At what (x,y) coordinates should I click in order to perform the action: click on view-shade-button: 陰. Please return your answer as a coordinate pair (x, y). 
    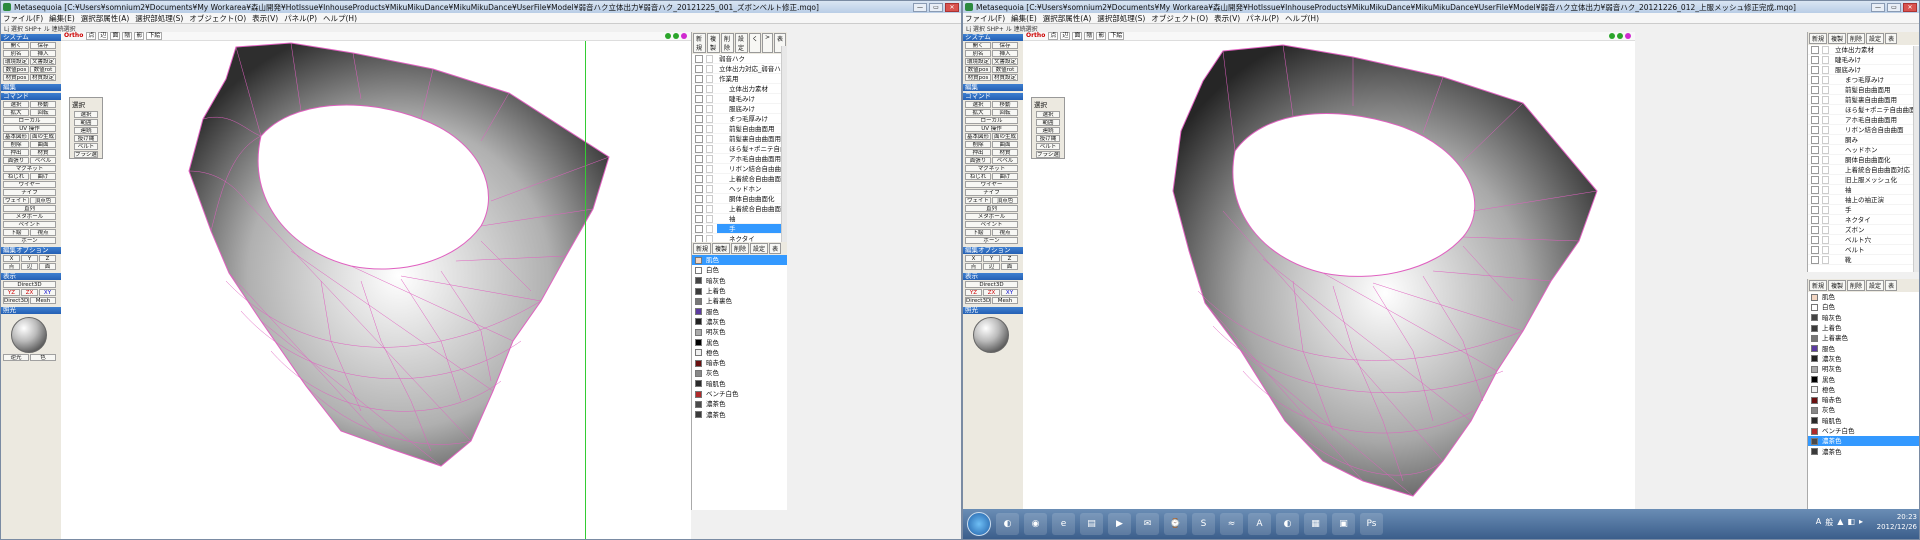
    Looking at the image, I should click on (1089, 36).